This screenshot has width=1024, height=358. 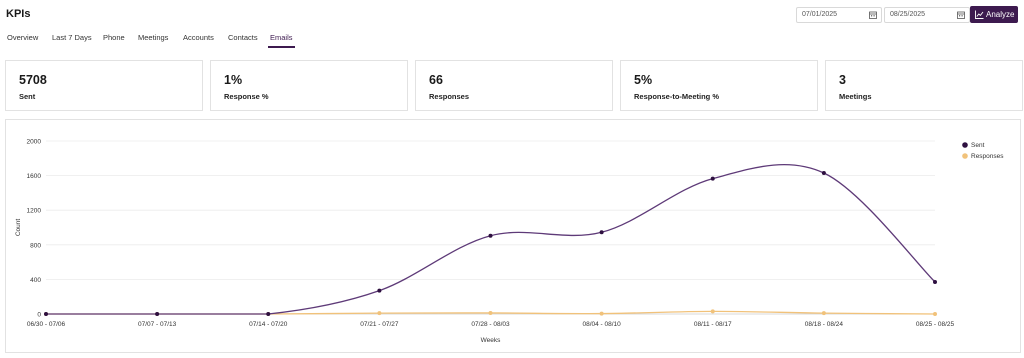 What do you see at coordinates (268, 324) in the screenshot?
I see `x-tick-label: 07/14 - 07/20` at bounding box center [268, 324].